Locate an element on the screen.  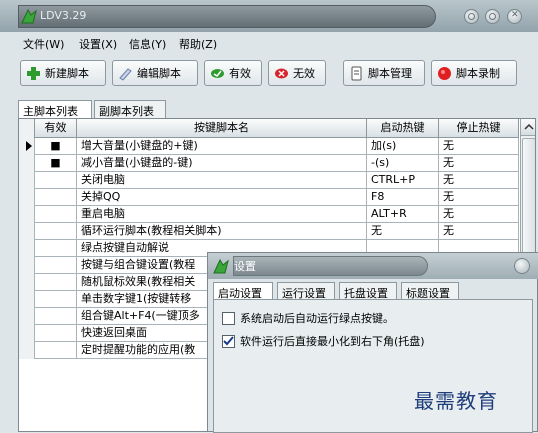
minimize-tray-checkbox is located at coordinates (228, 341).